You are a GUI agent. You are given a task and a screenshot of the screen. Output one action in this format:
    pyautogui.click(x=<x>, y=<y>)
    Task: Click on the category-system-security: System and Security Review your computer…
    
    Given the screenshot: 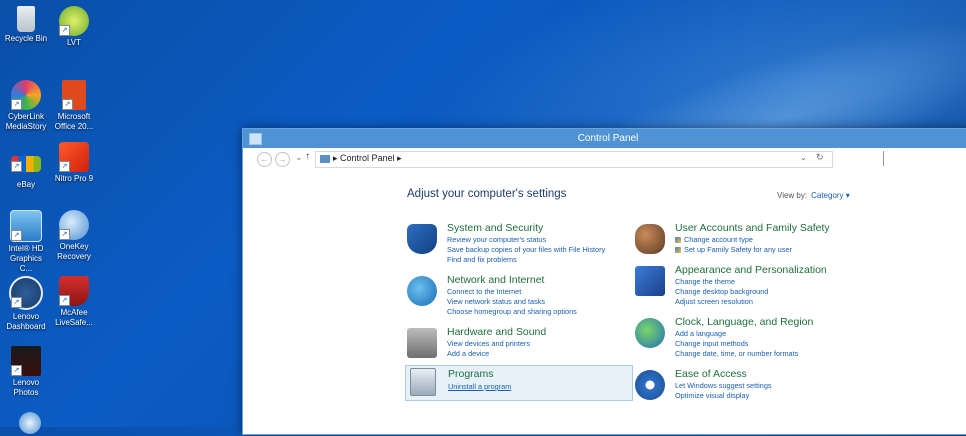 What is the action you would take?
    pyautogui.click(x=521, y=245)
    